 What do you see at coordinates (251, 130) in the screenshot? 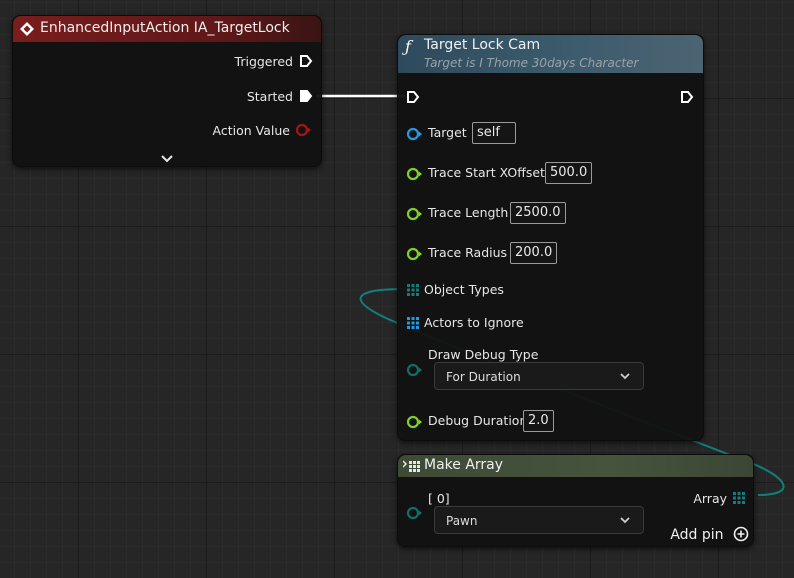
I see `action-value-pin-label: Action Value` at bounding box center [251, 130].